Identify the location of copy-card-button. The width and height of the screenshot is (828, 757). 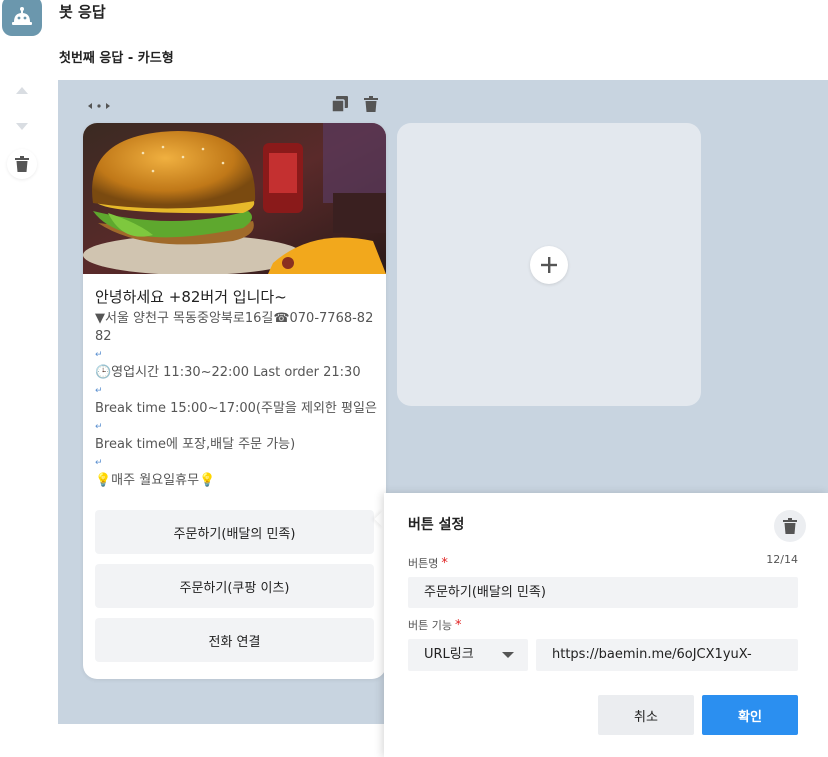
(340, 104).